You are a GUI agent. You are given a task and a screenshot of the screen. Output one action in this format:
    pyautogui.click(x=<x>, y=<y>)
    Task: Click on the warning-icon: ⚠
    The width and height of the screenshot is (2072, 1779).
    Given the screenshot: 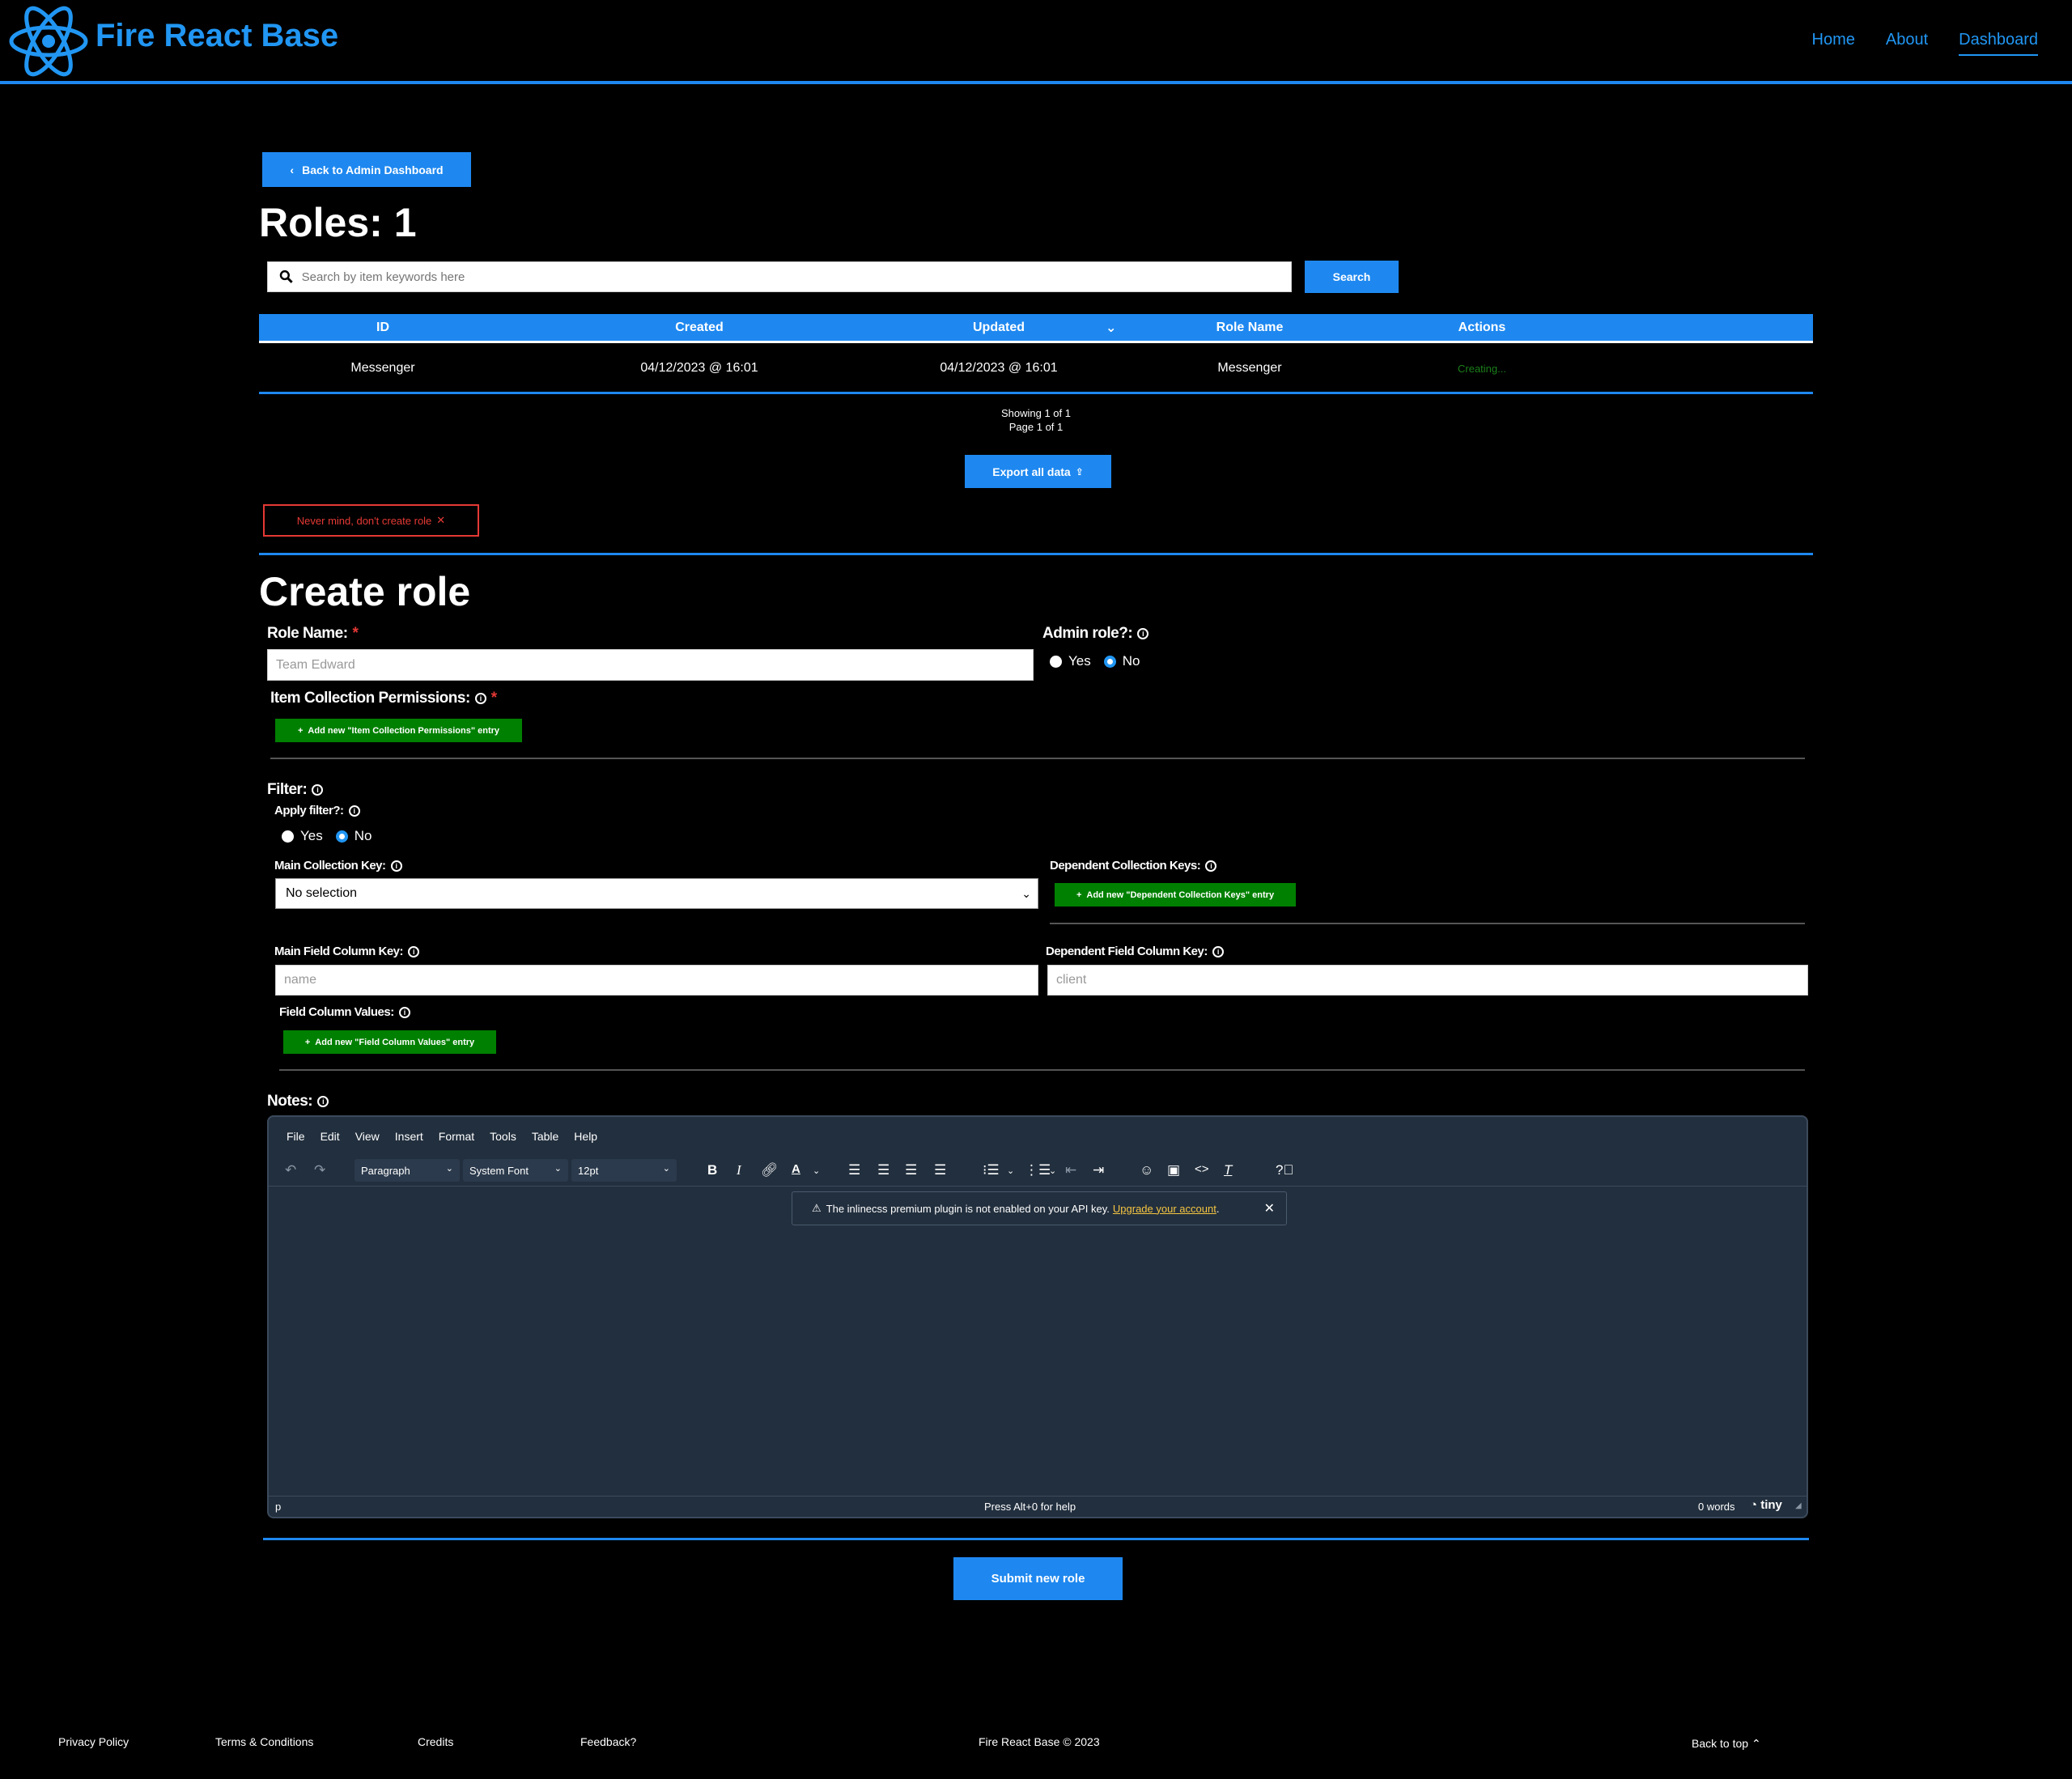 What is the action you would take?
    pyautogui.click(x=817, y=1208)
    